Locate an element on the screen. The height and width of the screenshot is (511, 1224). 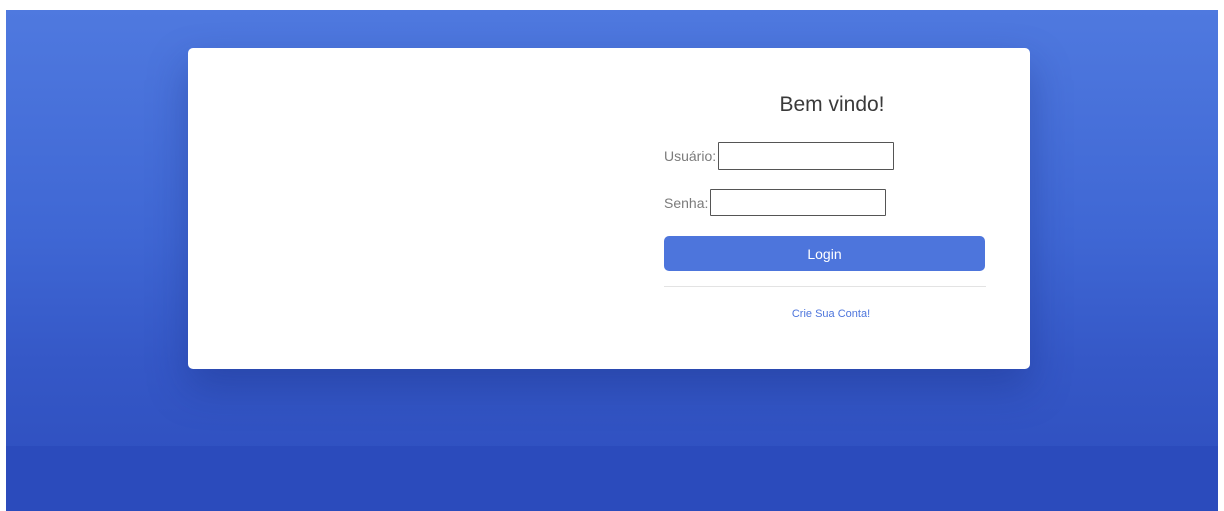
welcome-heading: Bem vindo! is located at coordinates (832, 104).